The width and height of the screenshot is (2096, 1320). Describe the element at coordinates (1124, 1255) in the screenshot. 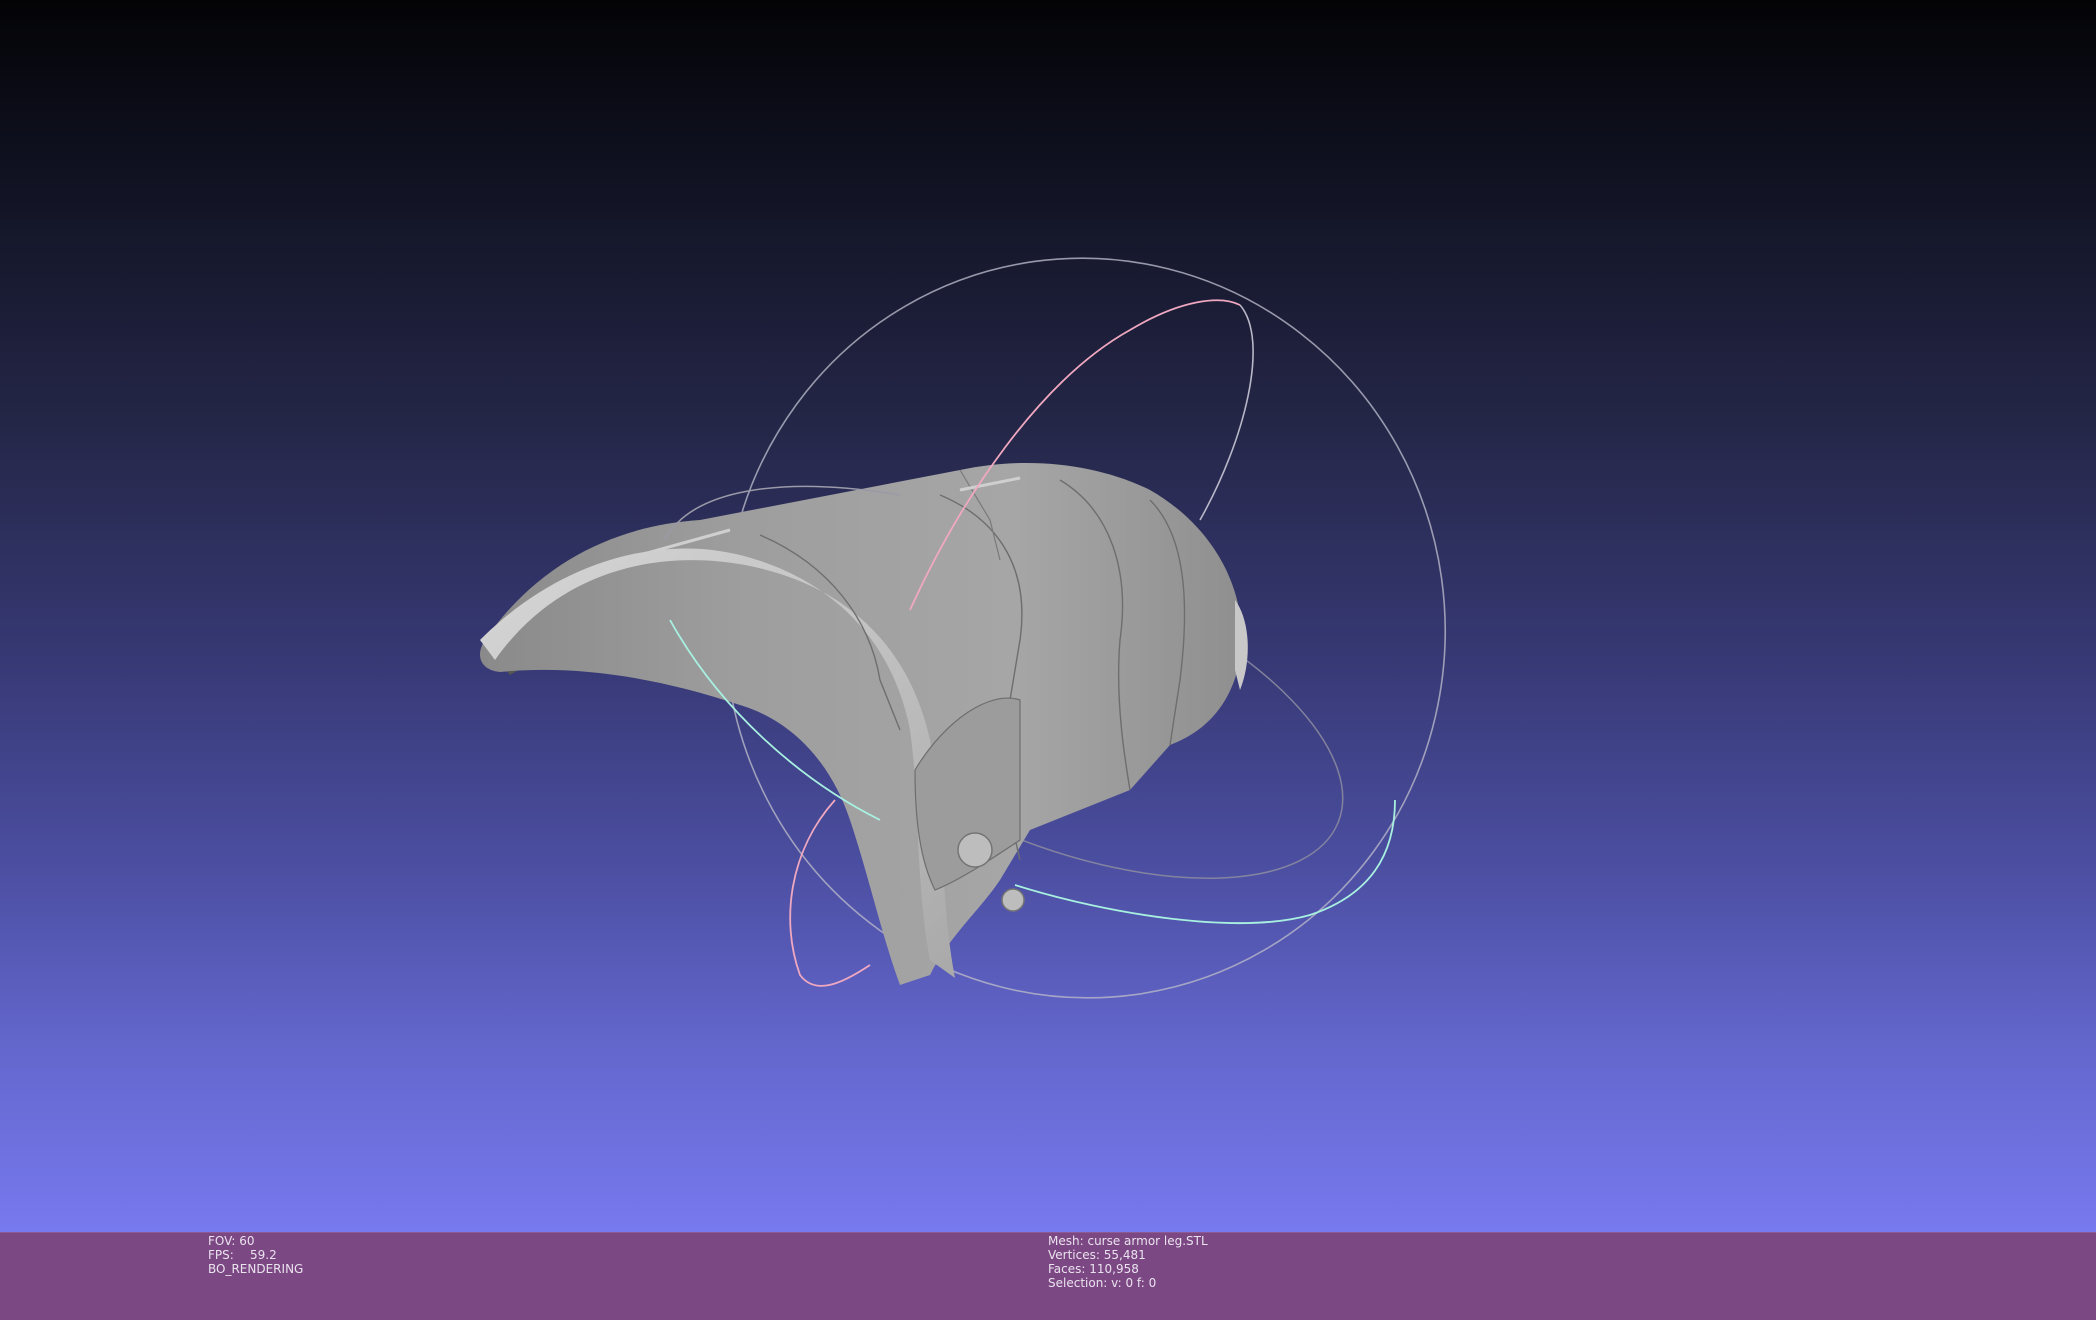

I see `vertices-value: 55,481` at that location.